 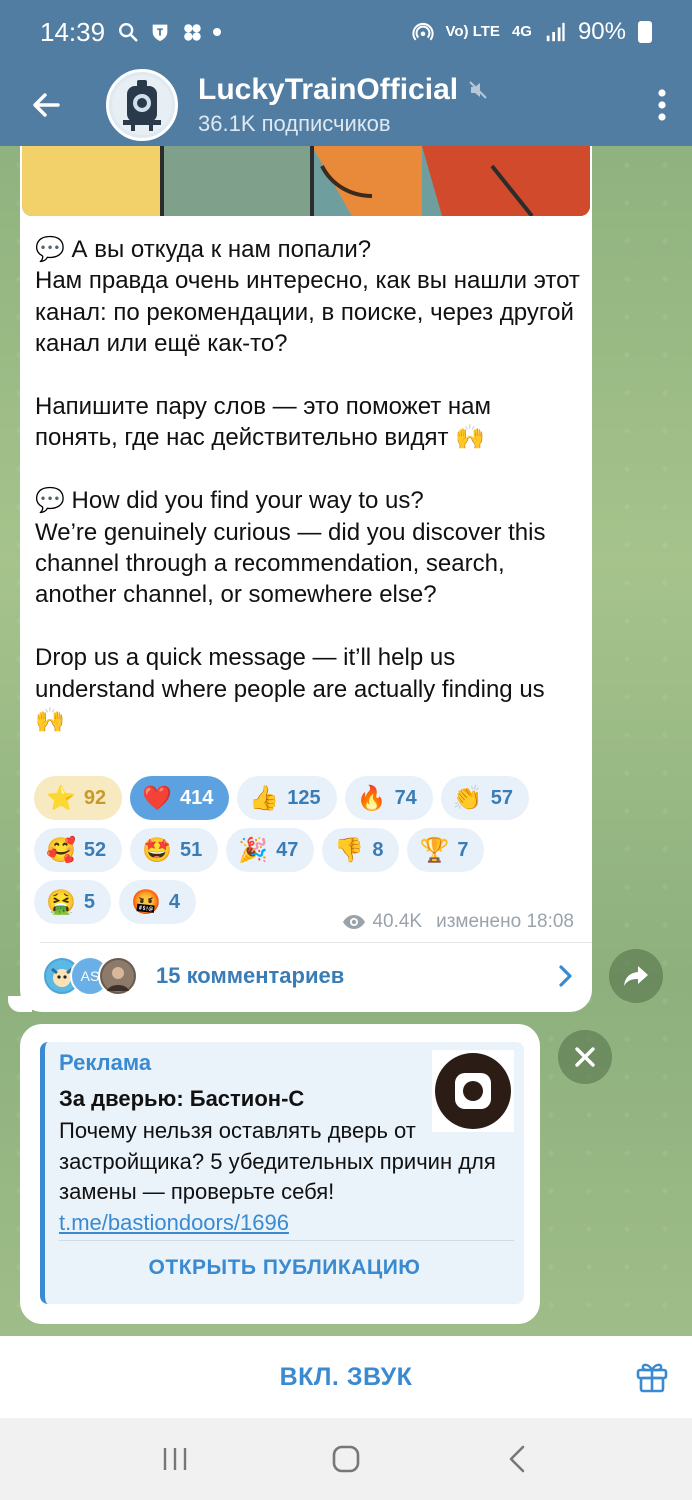 I want to click on home-icon, so click(x=346, y=1459).